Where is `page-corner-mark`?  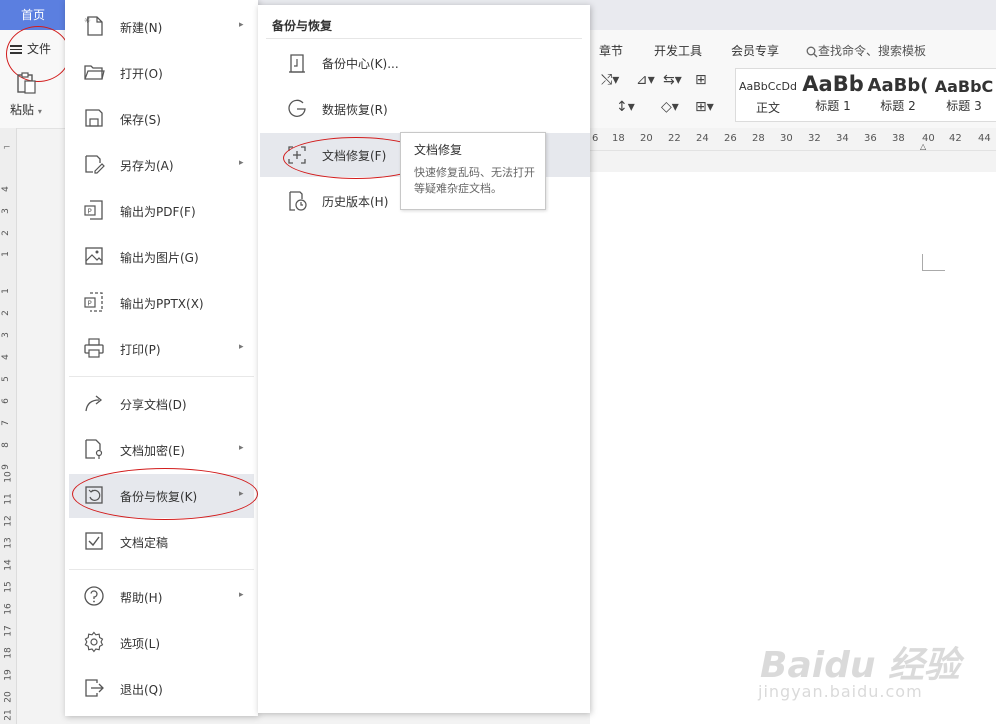 page-corner-mark is located at coordinates (933, 262).